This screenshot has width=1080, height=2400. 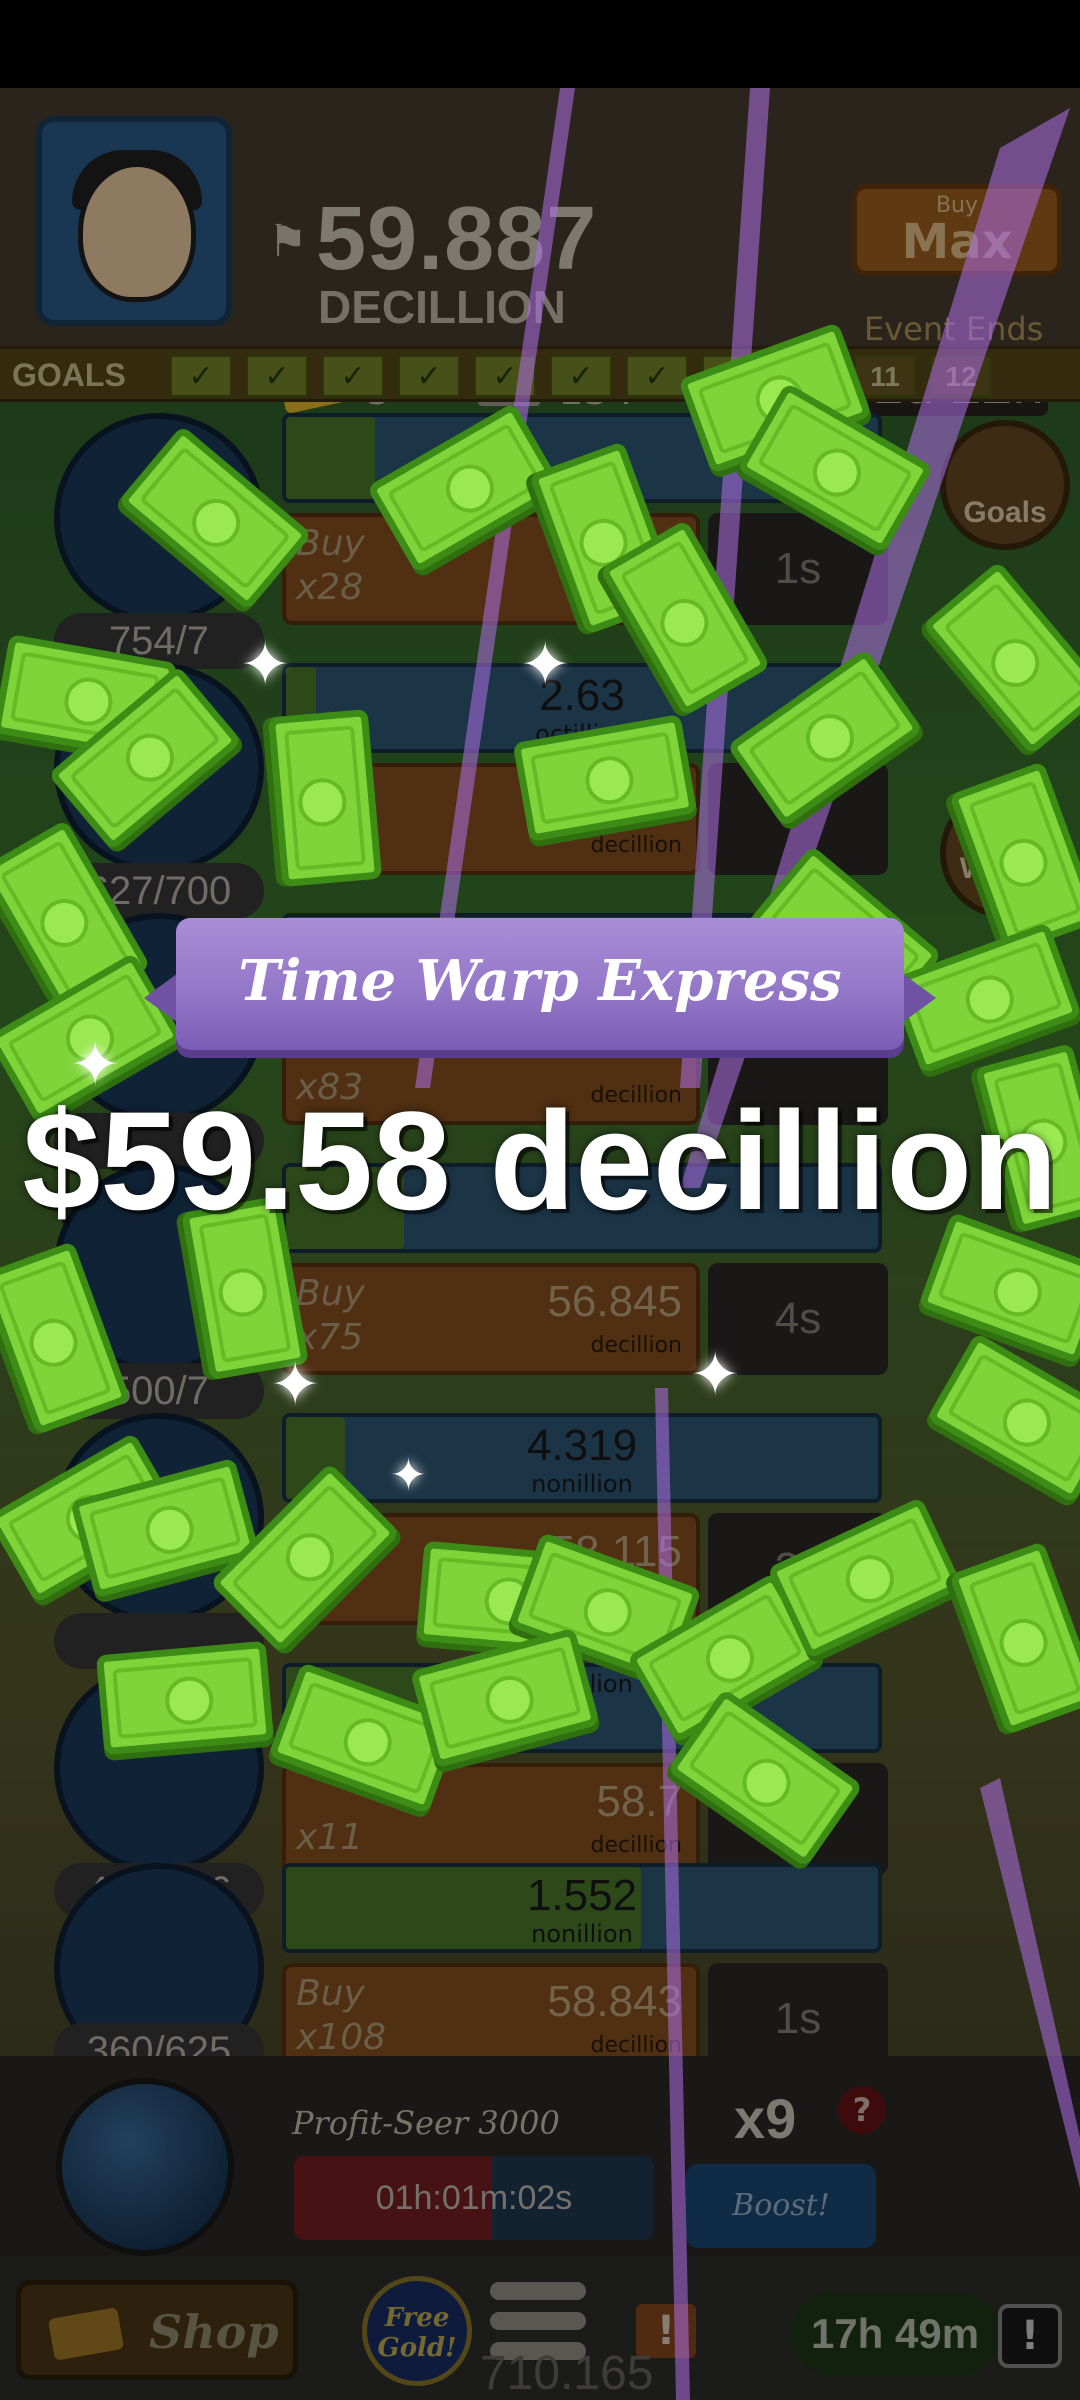 I want to click on event-banner: Time Warp Express, so click(x=540, y=989).